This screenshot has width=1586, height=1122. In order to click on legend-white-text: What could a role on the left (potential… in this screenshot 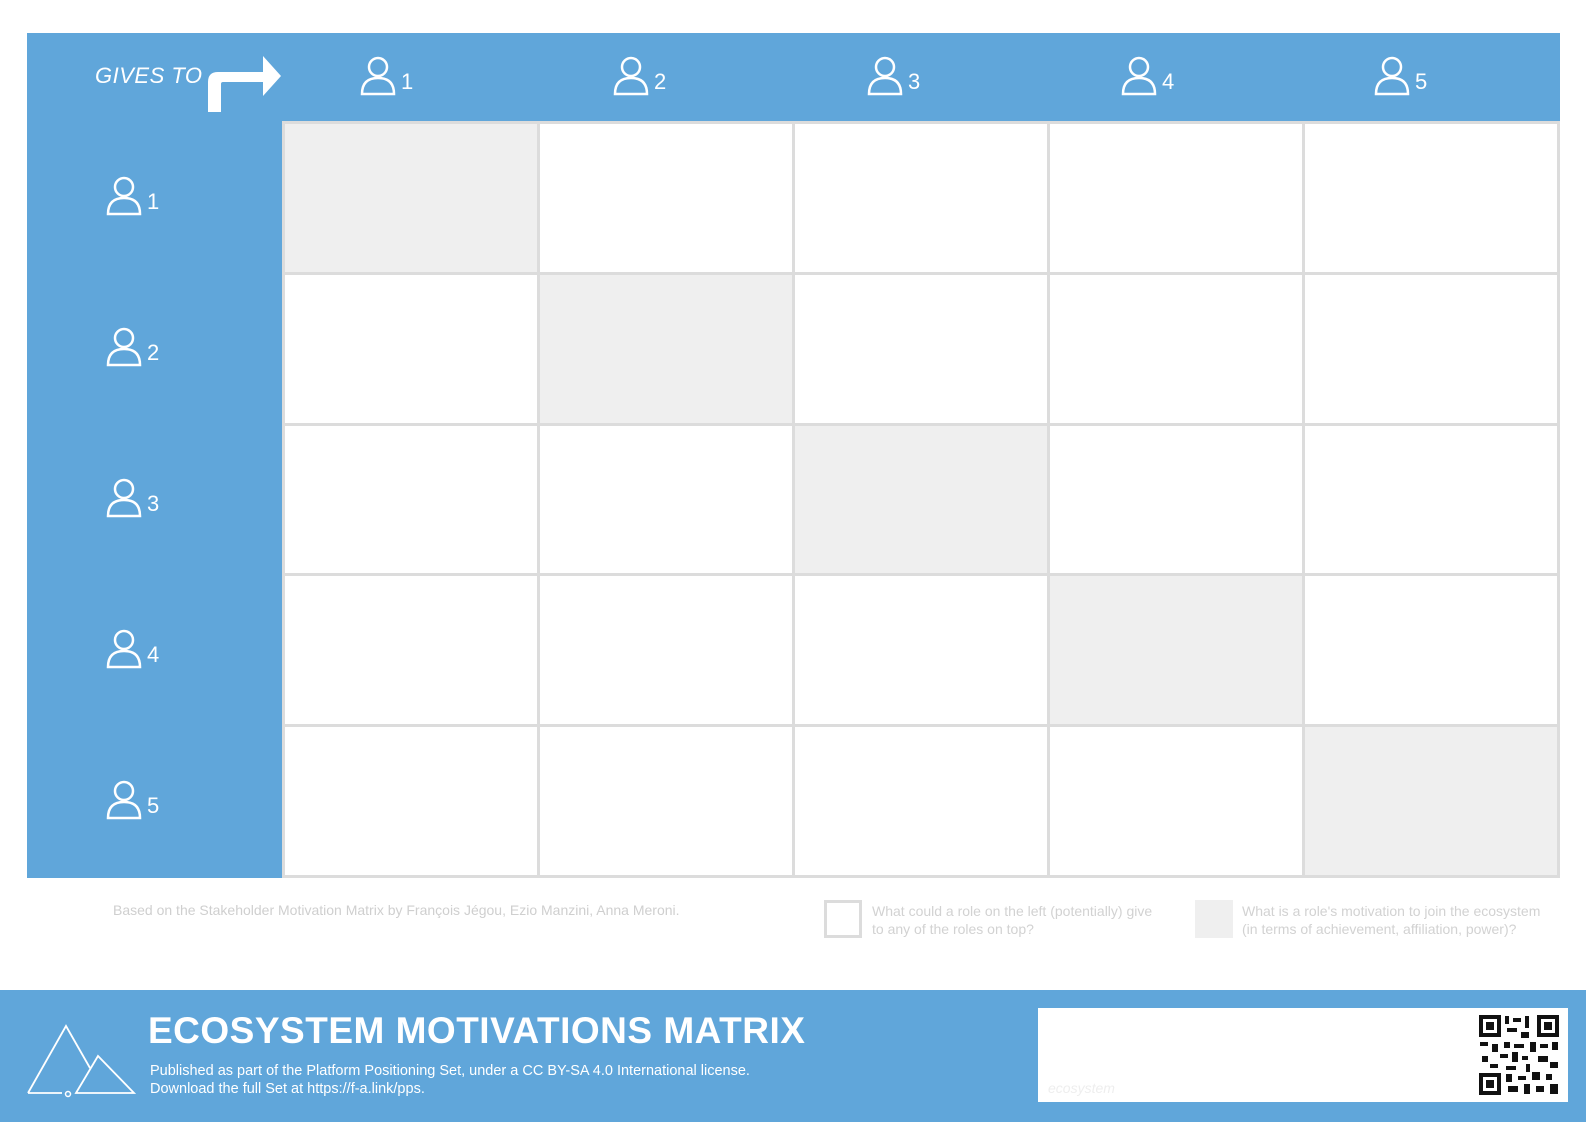, I will do `click(1012, 920)`.